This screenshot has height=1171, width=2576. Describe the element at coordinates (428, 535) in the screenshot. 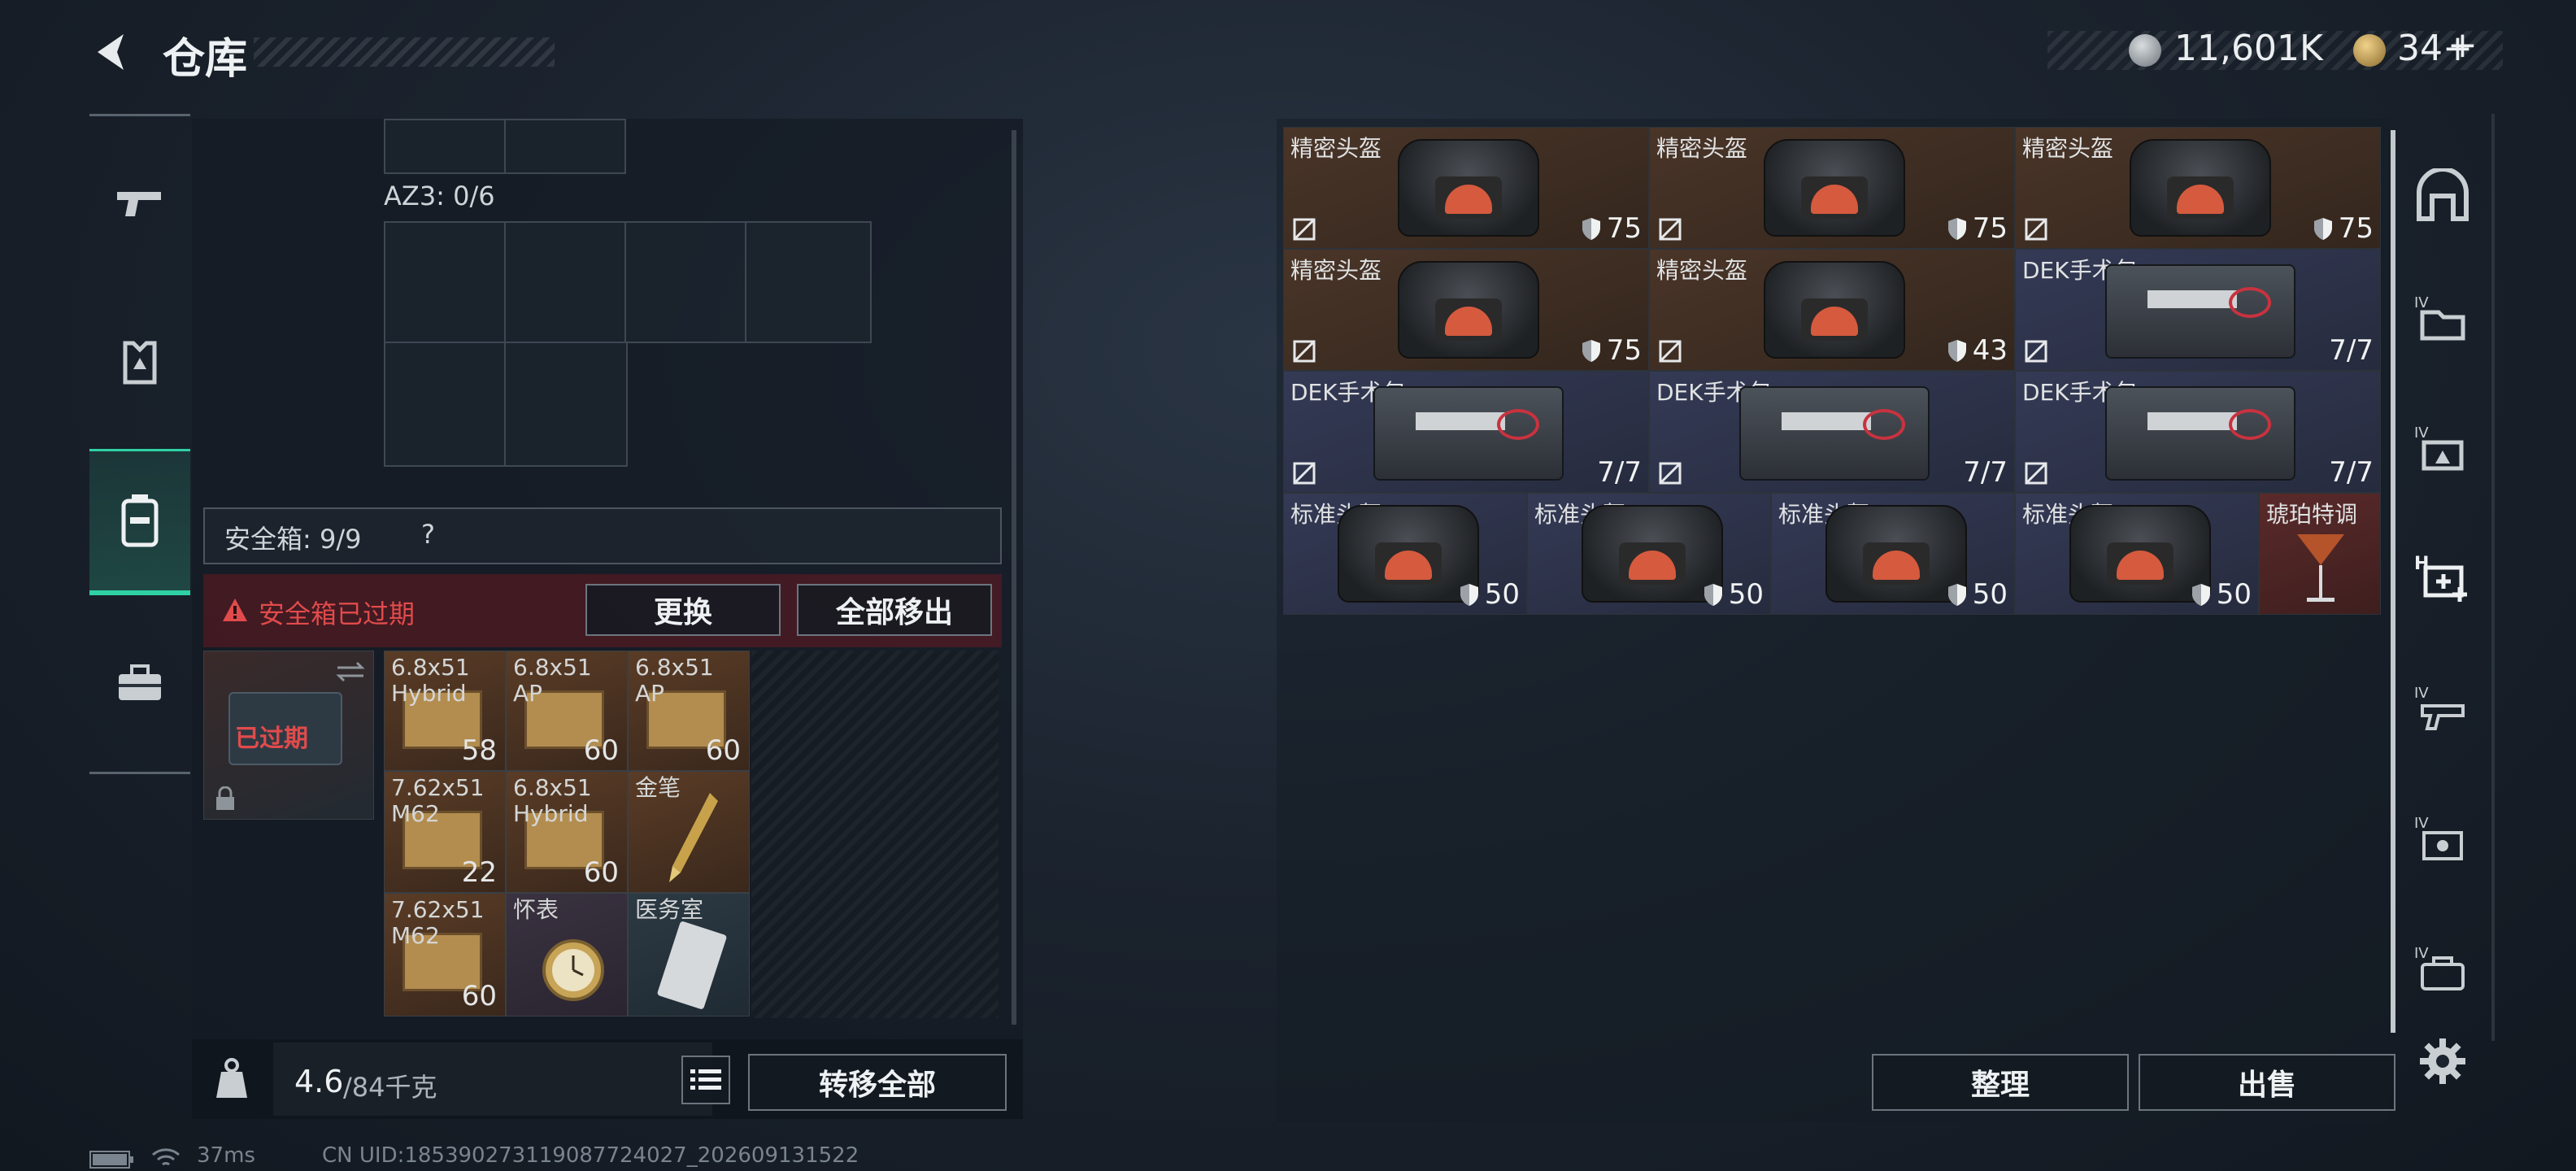

I see `safebox-help-button: ?` at that location.